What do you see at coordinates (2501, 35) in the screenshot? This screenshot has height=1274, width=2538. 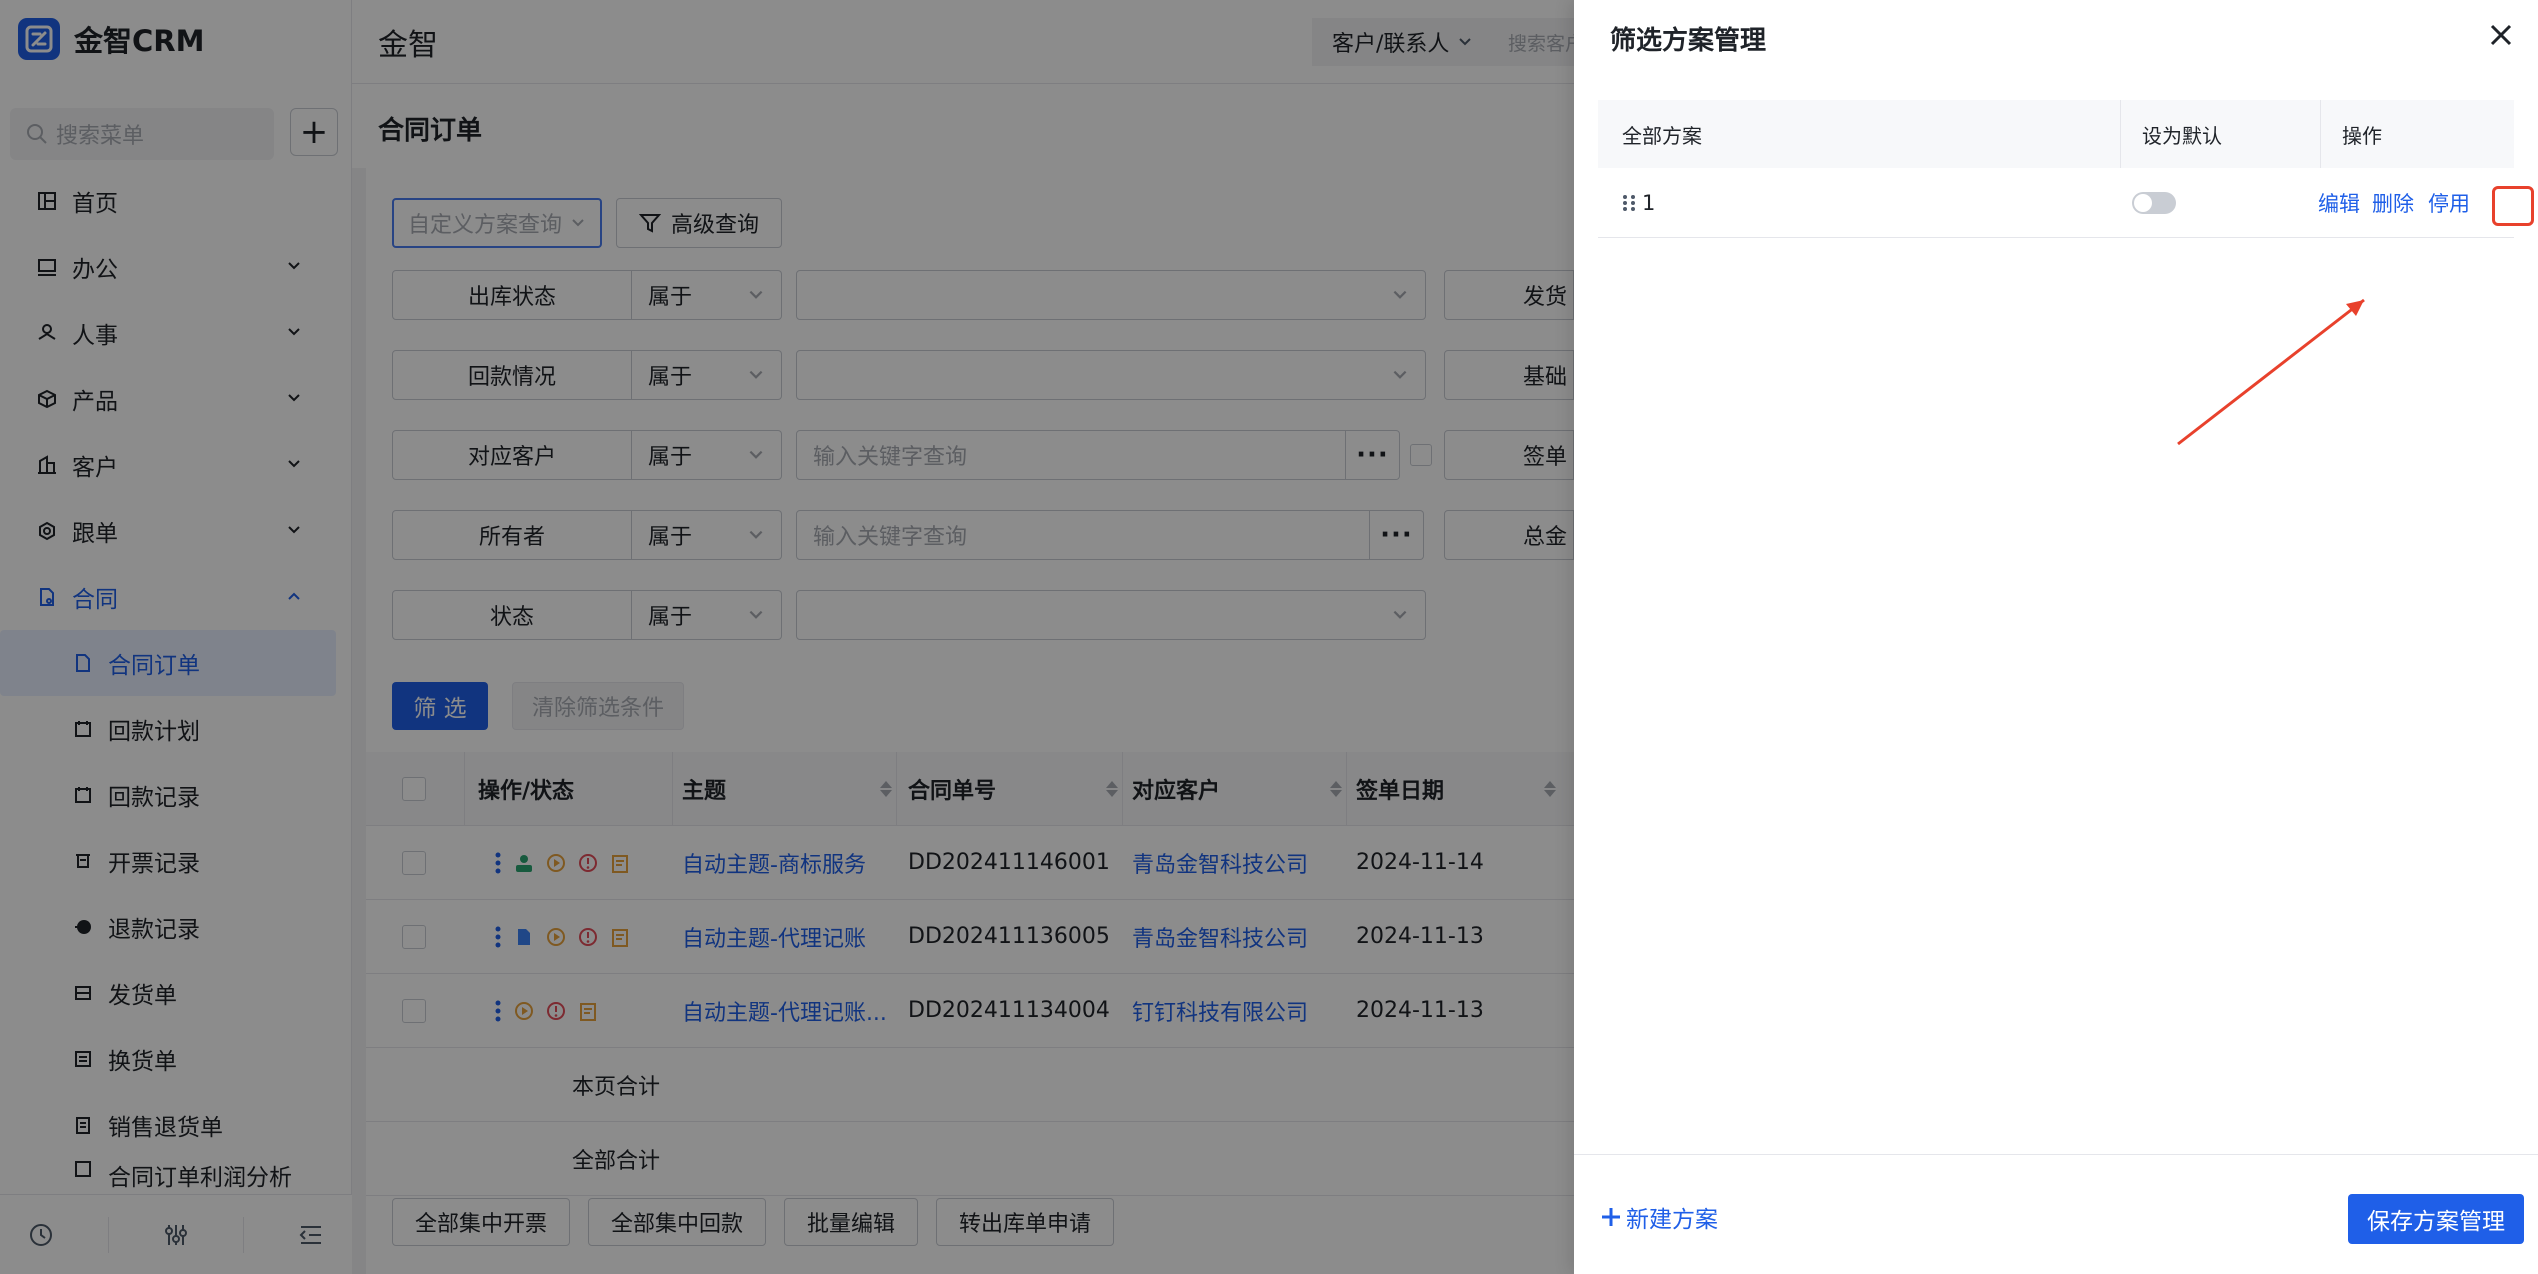 I see `close-icon` at bounding box center [2501, 35].